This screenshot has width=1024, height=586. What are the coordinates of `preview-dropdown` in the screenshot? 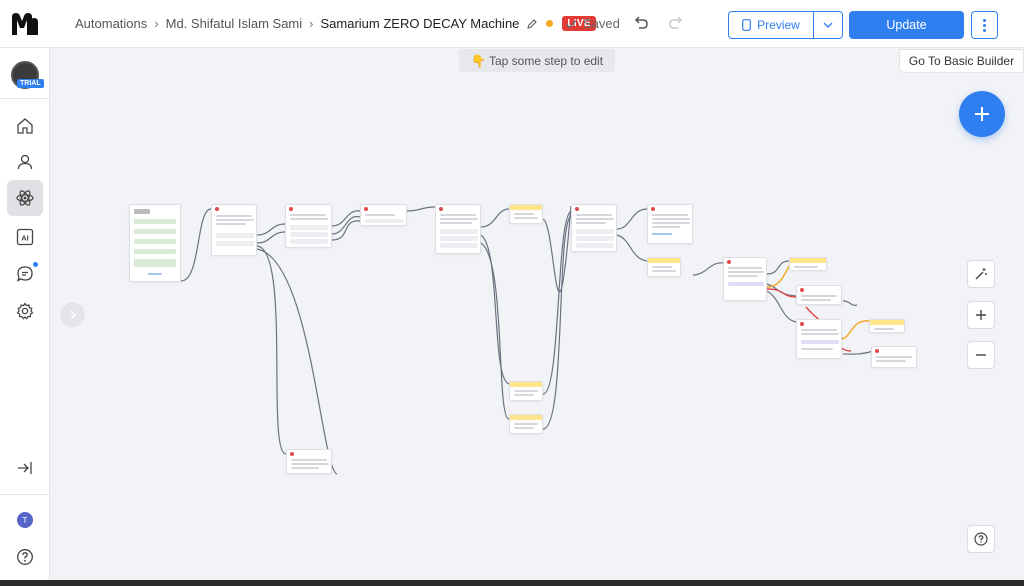 It's located at (828, 25).